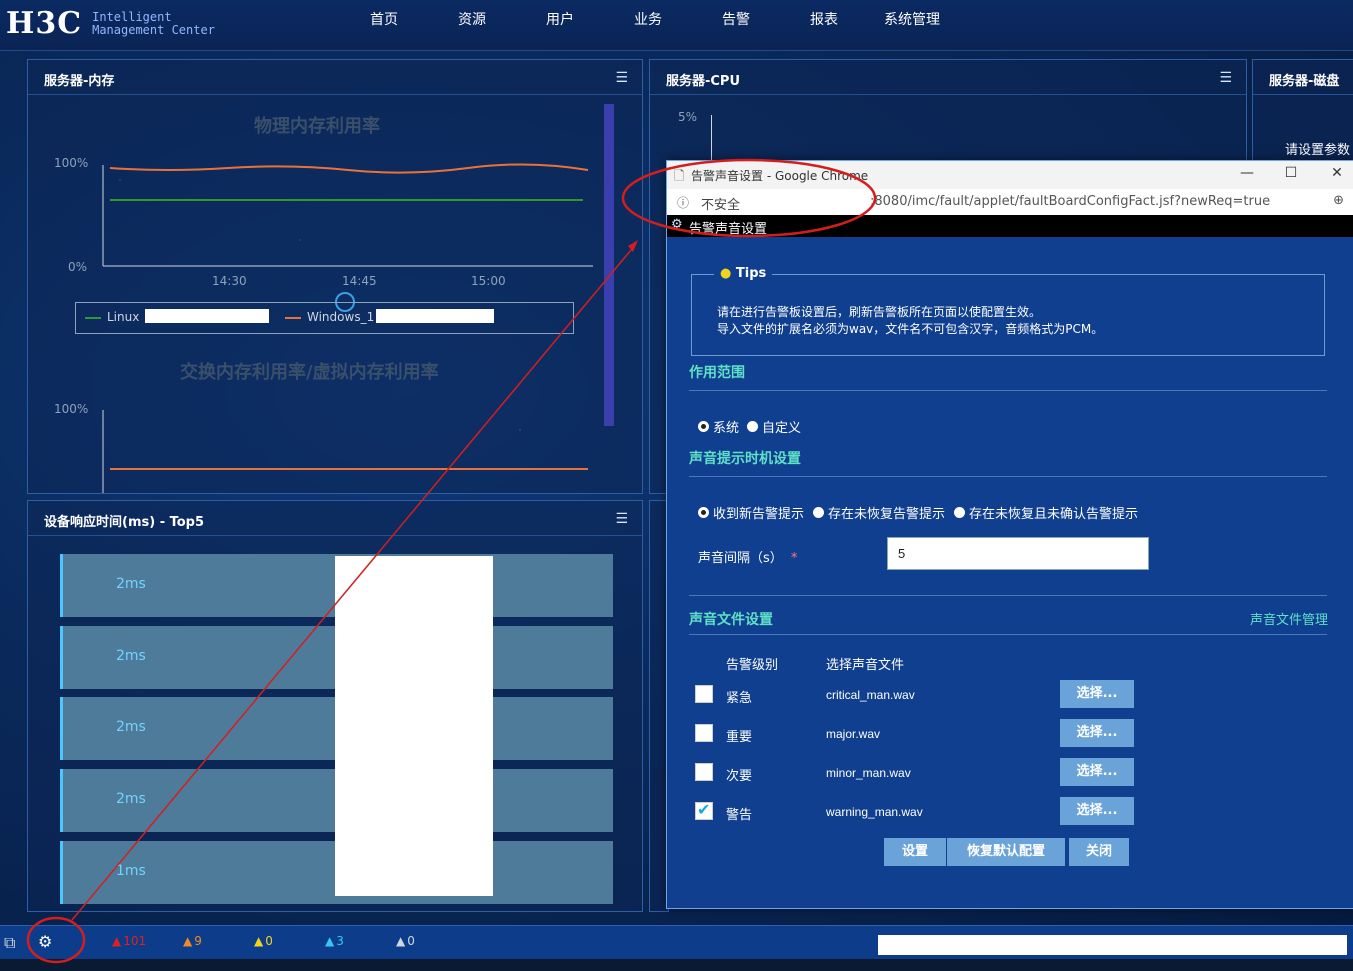  I want to click on browser-titlebar: 🗋 告警声音设置 - Google Chrome — ☐ ✕, so click(1010, 175).